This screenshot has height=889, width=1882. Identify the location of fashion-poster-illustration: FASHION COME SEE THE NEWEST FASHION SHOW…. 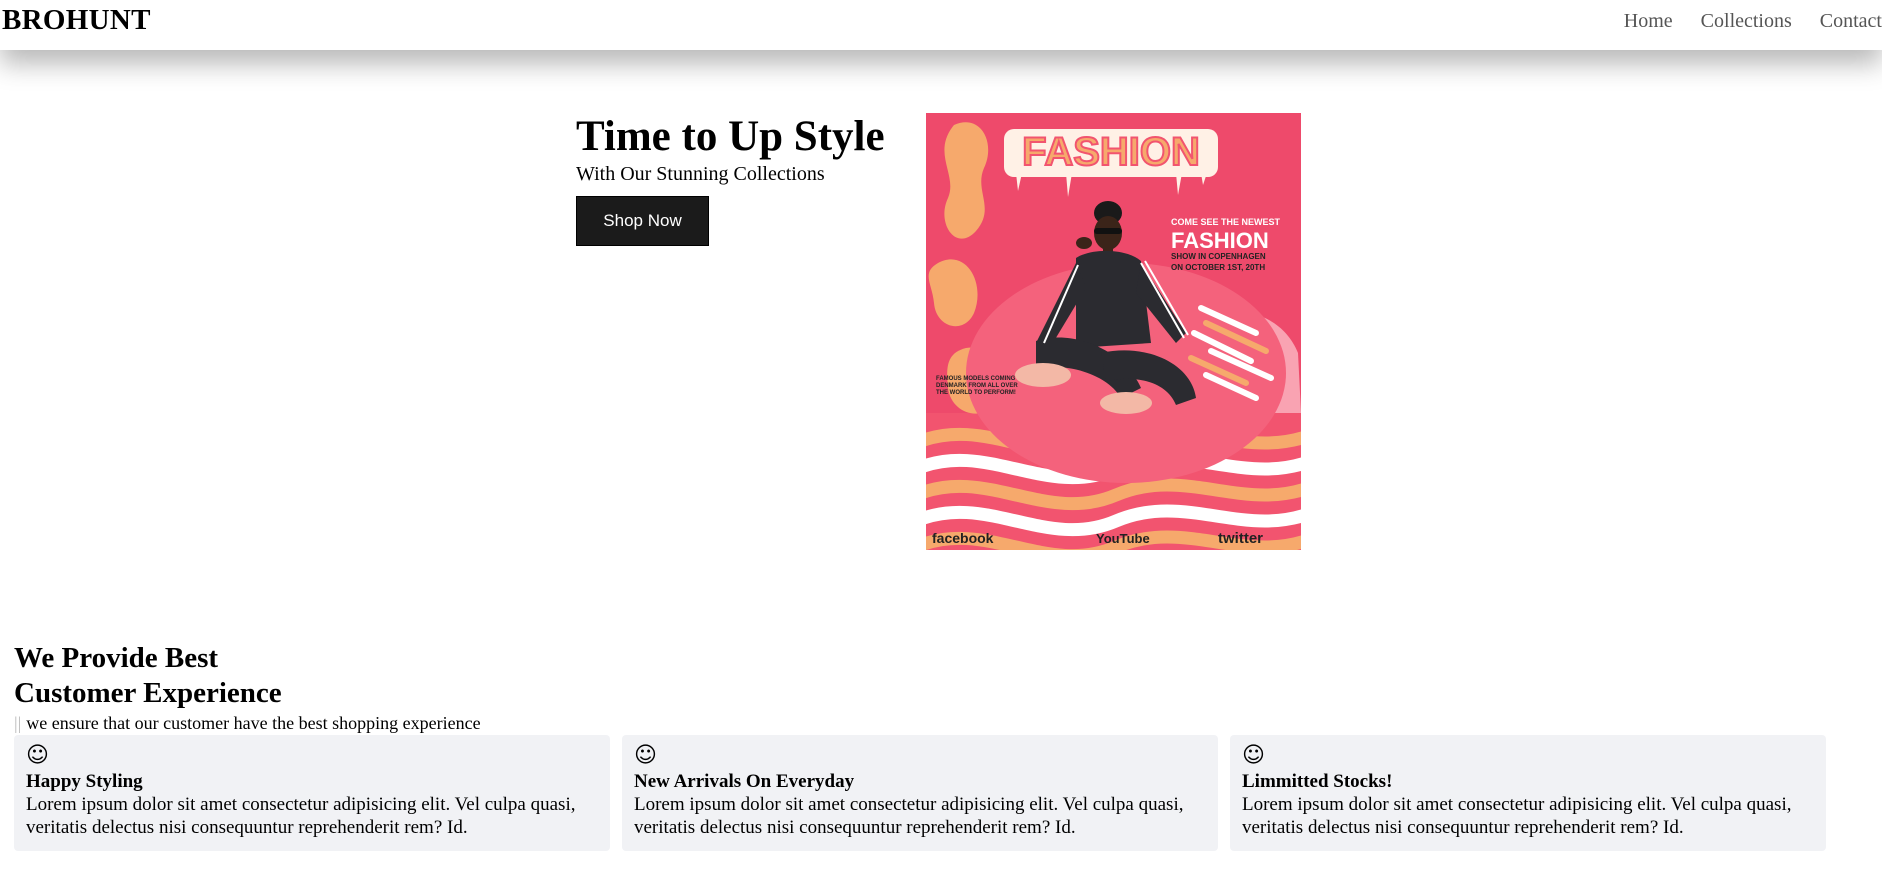
(1113, 331).